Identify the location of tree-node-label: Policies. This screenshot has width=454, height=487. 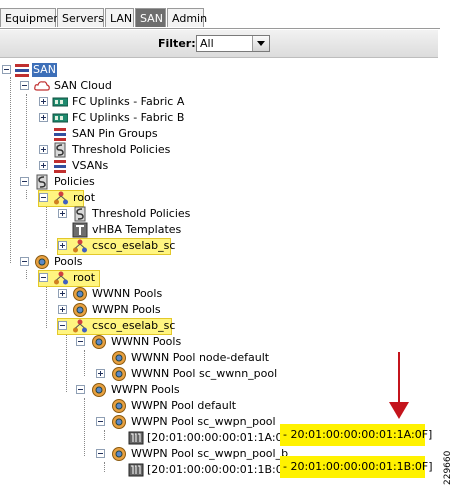
(74, 181).